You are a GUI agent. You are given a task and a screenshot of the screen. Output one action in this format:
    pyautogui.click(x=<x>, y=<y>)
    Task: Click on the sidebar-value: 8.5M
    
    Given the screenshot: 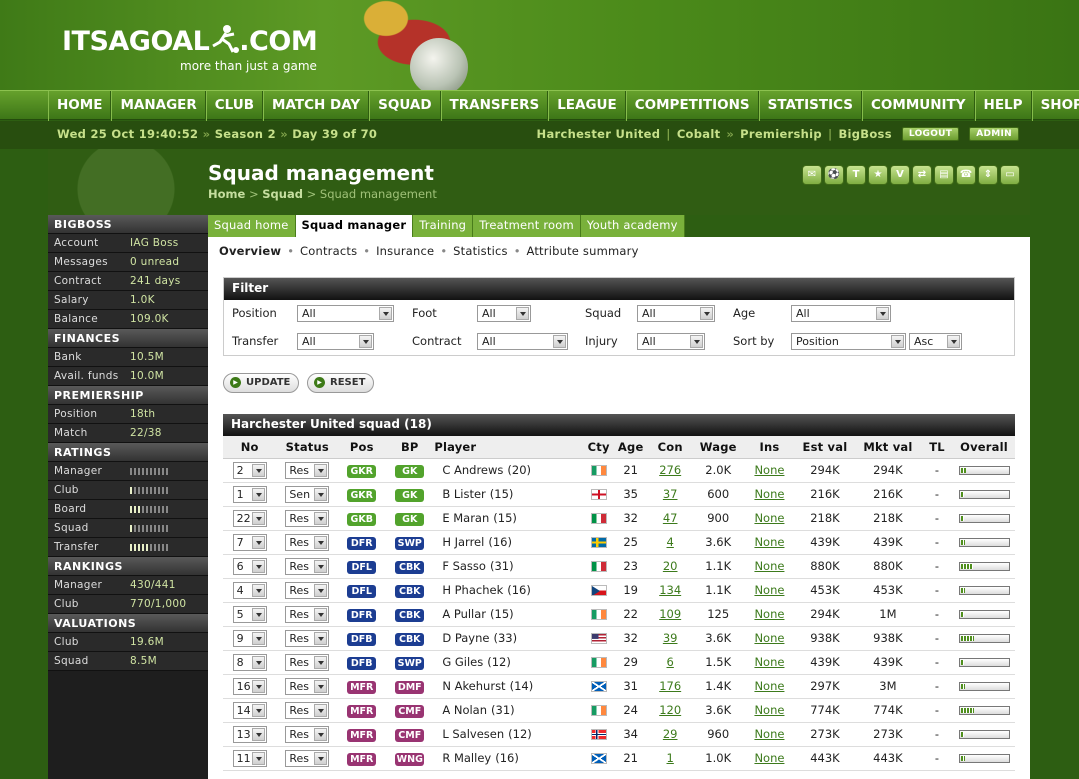 What is the action you would take?
    pyautogui.click(x=143, y=661)
    